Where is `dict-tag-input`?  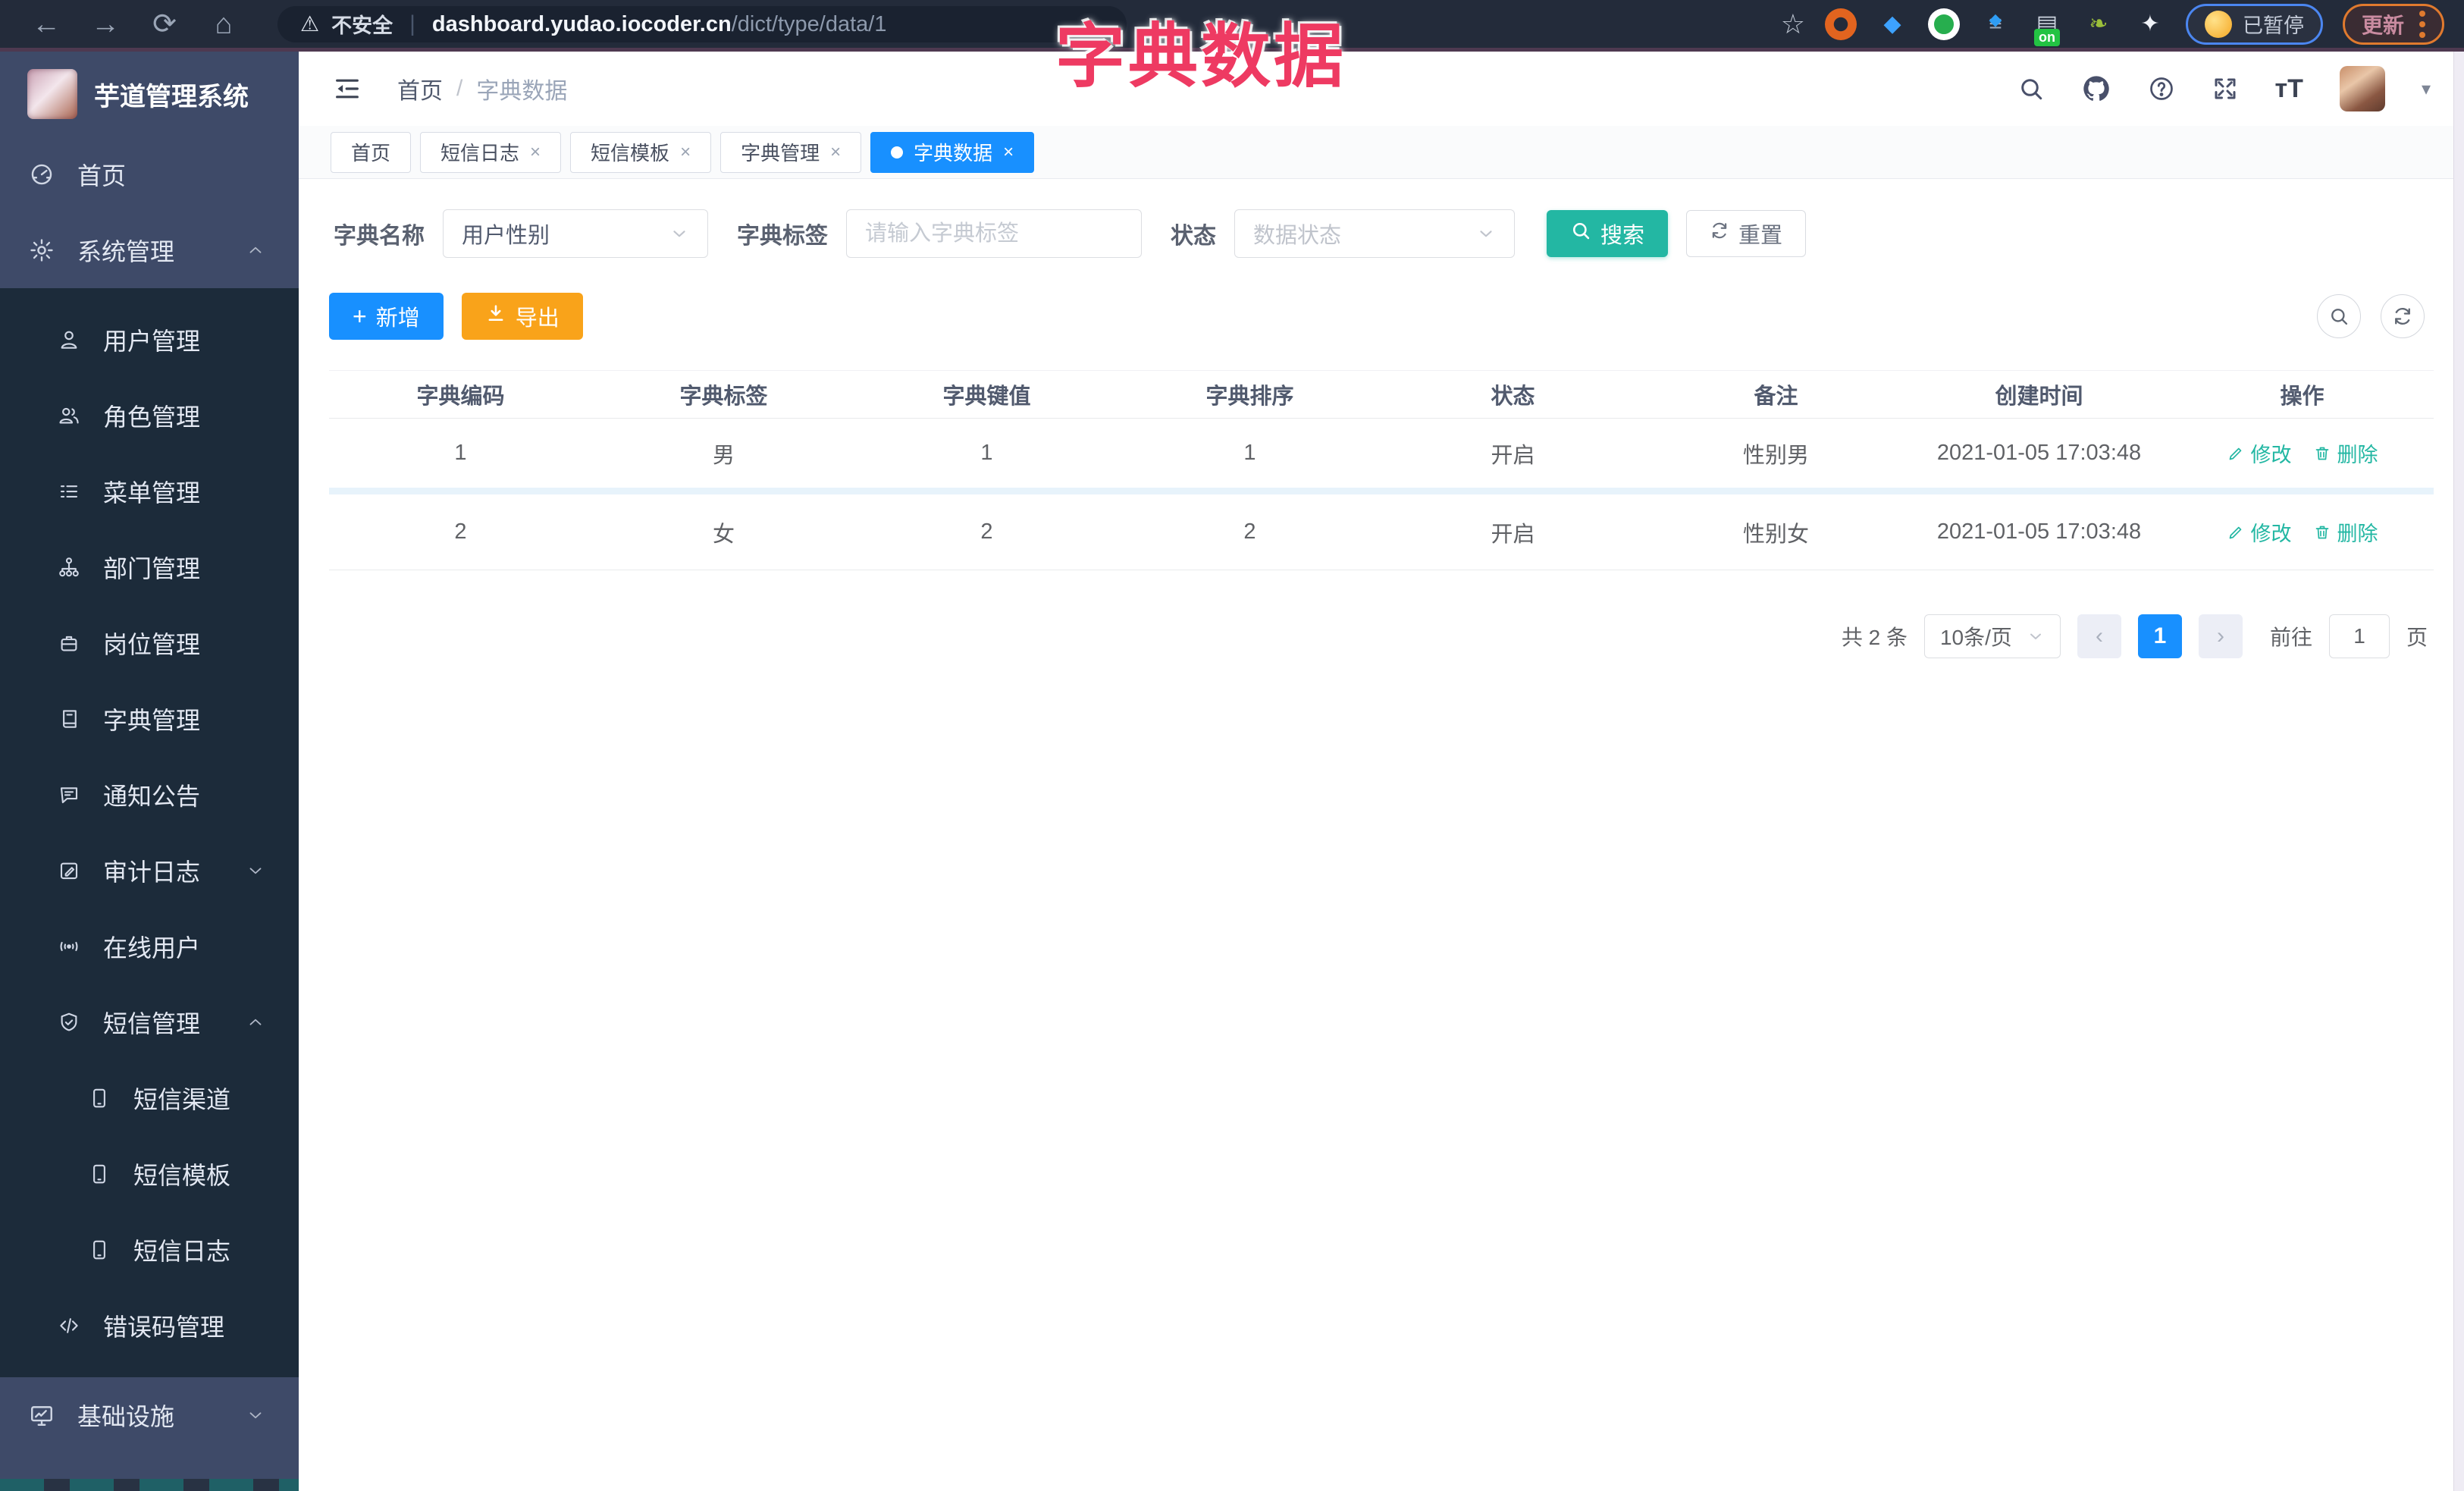 dict-tag-input is located at coordinates (994, 233).